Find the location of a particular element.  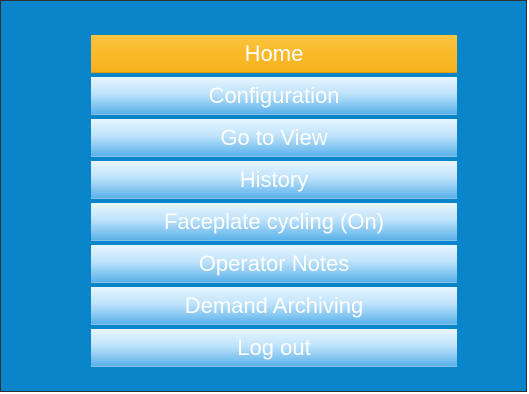

menu-item-go-to-view: Go to View is located at coordinates (274, 138).